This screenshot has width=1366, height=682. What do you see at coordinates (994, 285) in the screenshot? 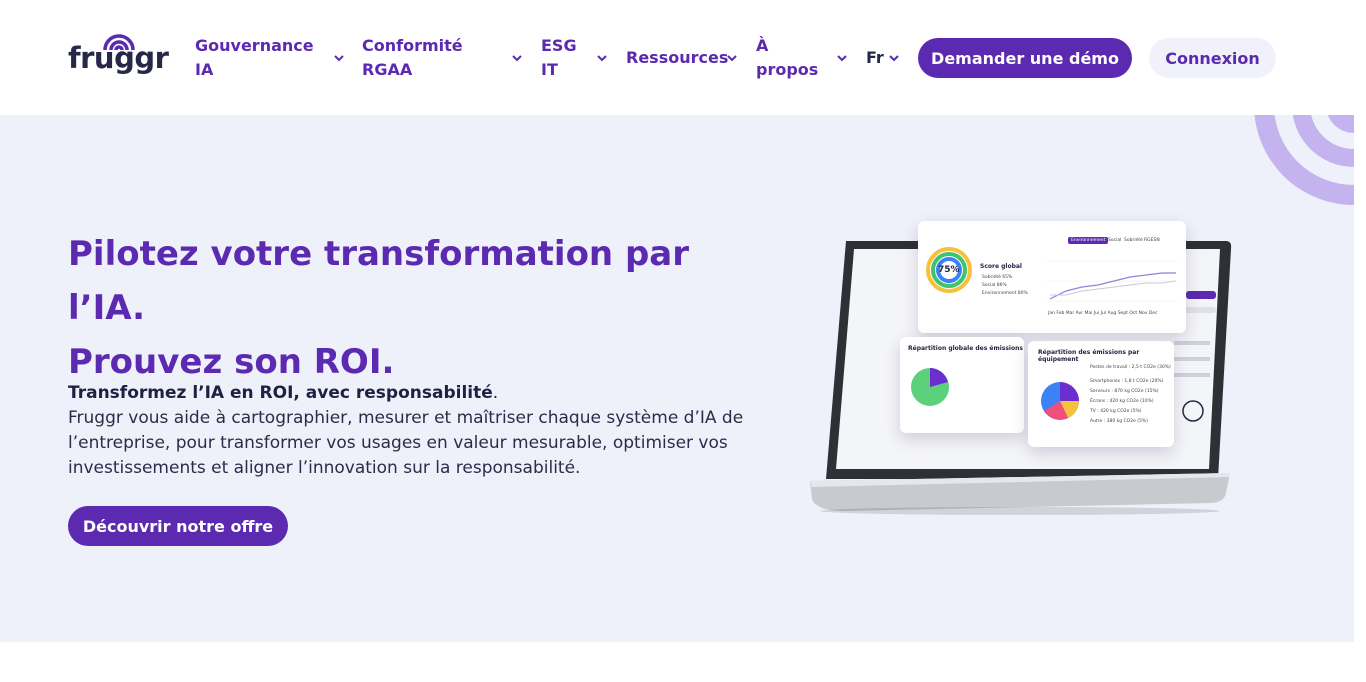
I see `score-item: Social 86%` at bounding box center [994, 285].